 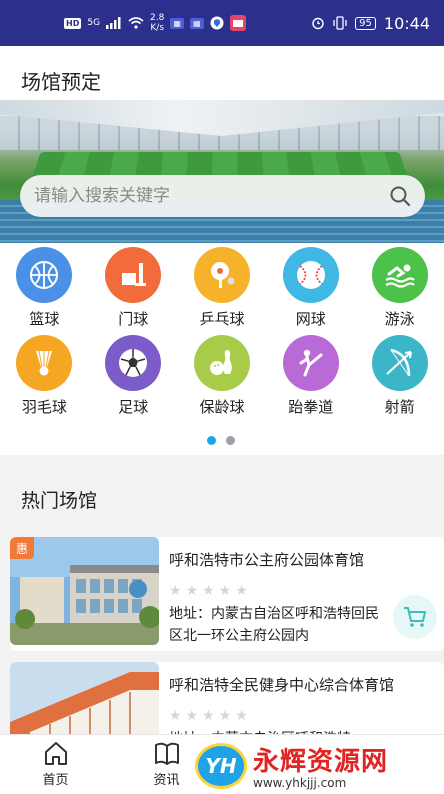 I want to click on swimming-icon, so click(x=399, y=275).